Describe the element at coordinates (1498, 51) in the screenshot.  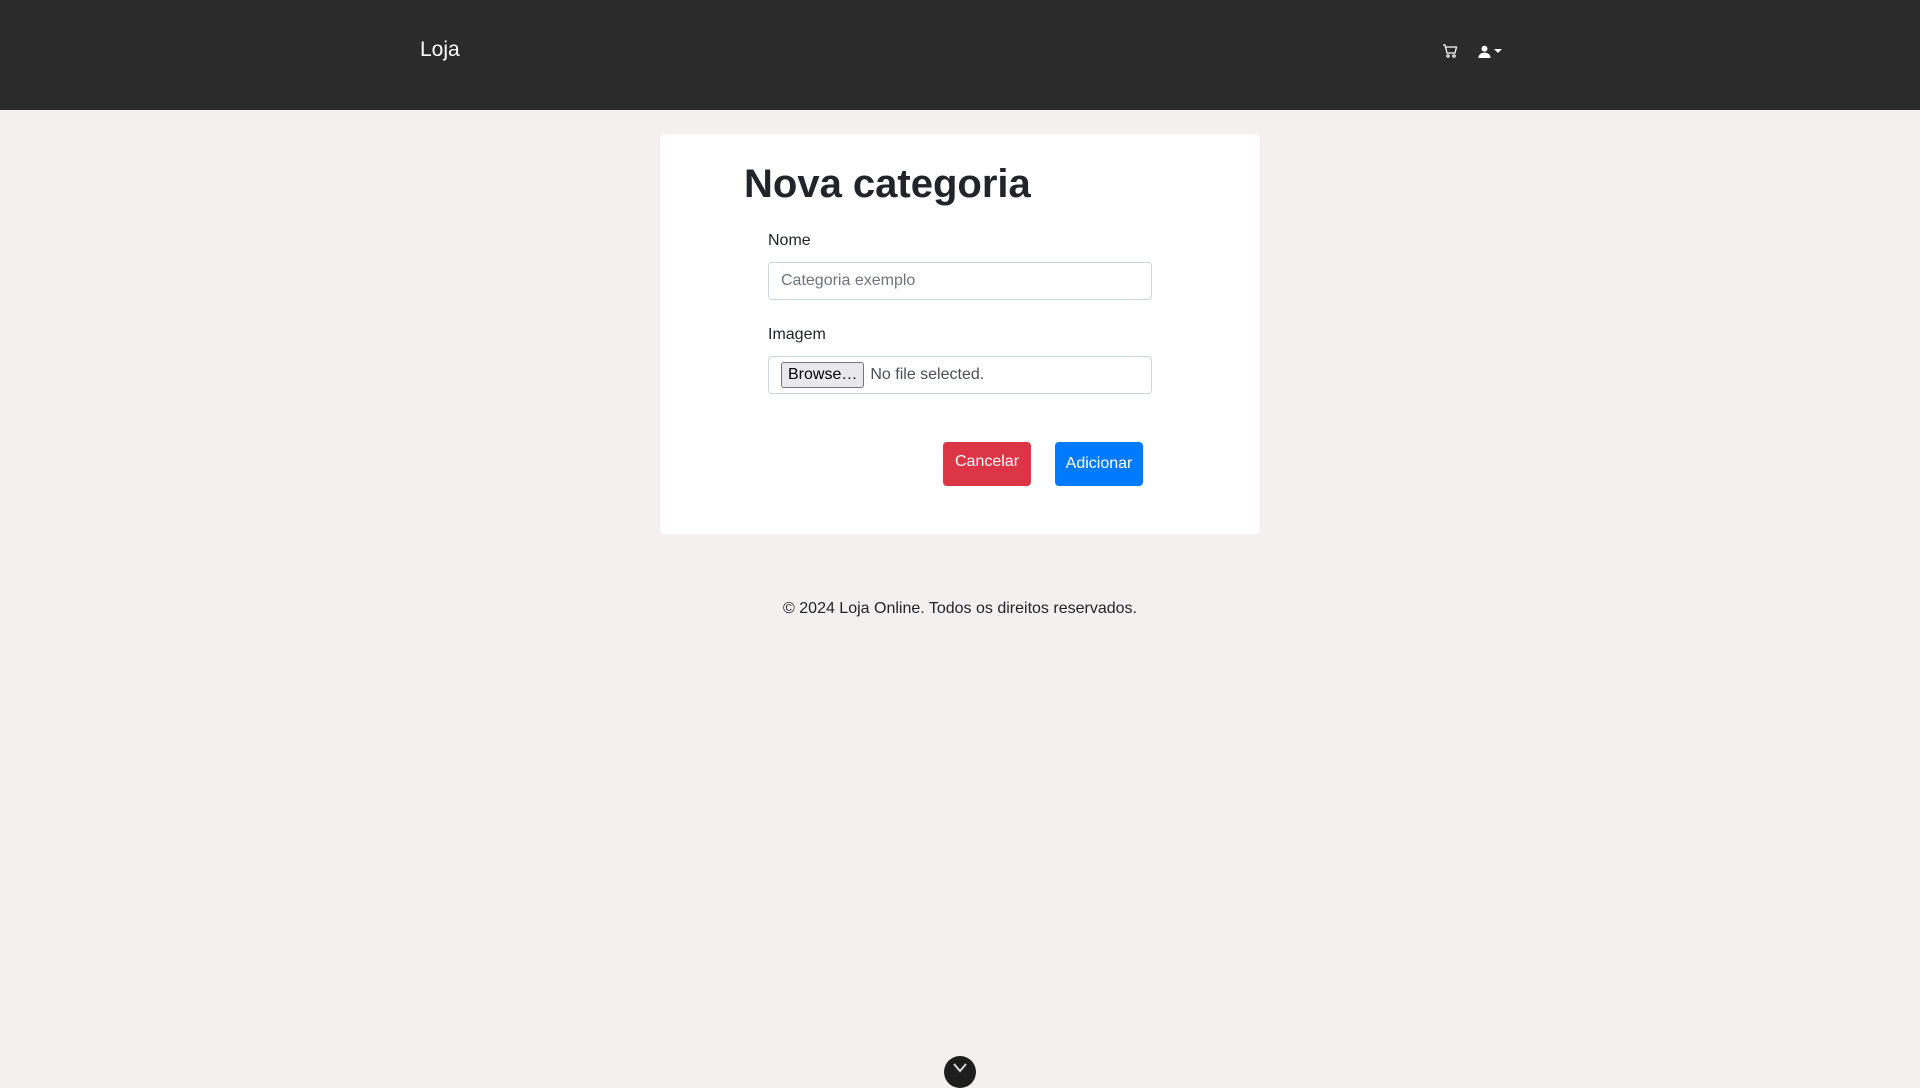
I see `caret-down-icon` at that location.